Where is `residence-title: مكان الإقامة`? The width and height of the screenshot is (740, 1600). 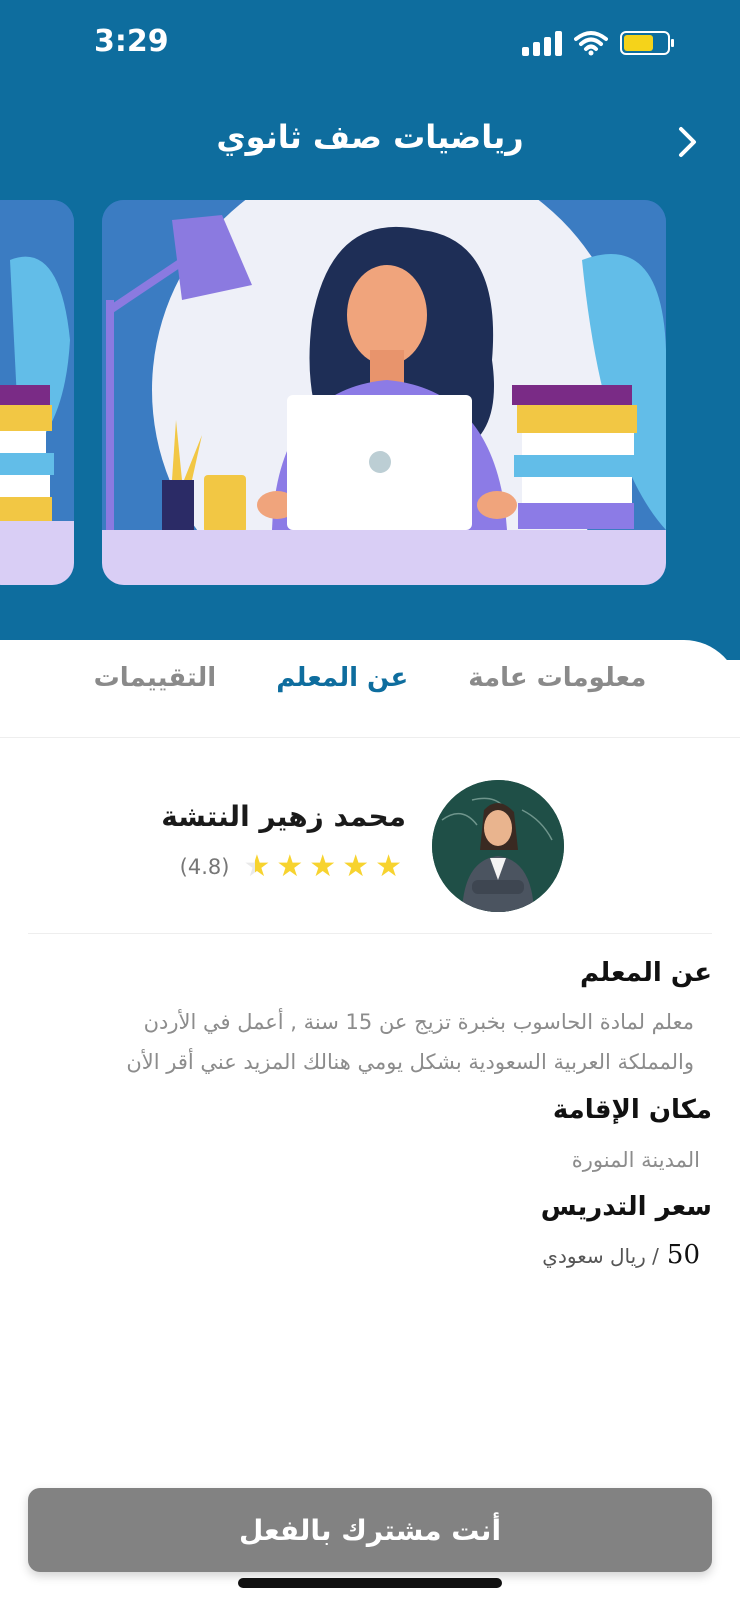
residence-title: مكان الإقامة is located at coordinates (632, 1110).